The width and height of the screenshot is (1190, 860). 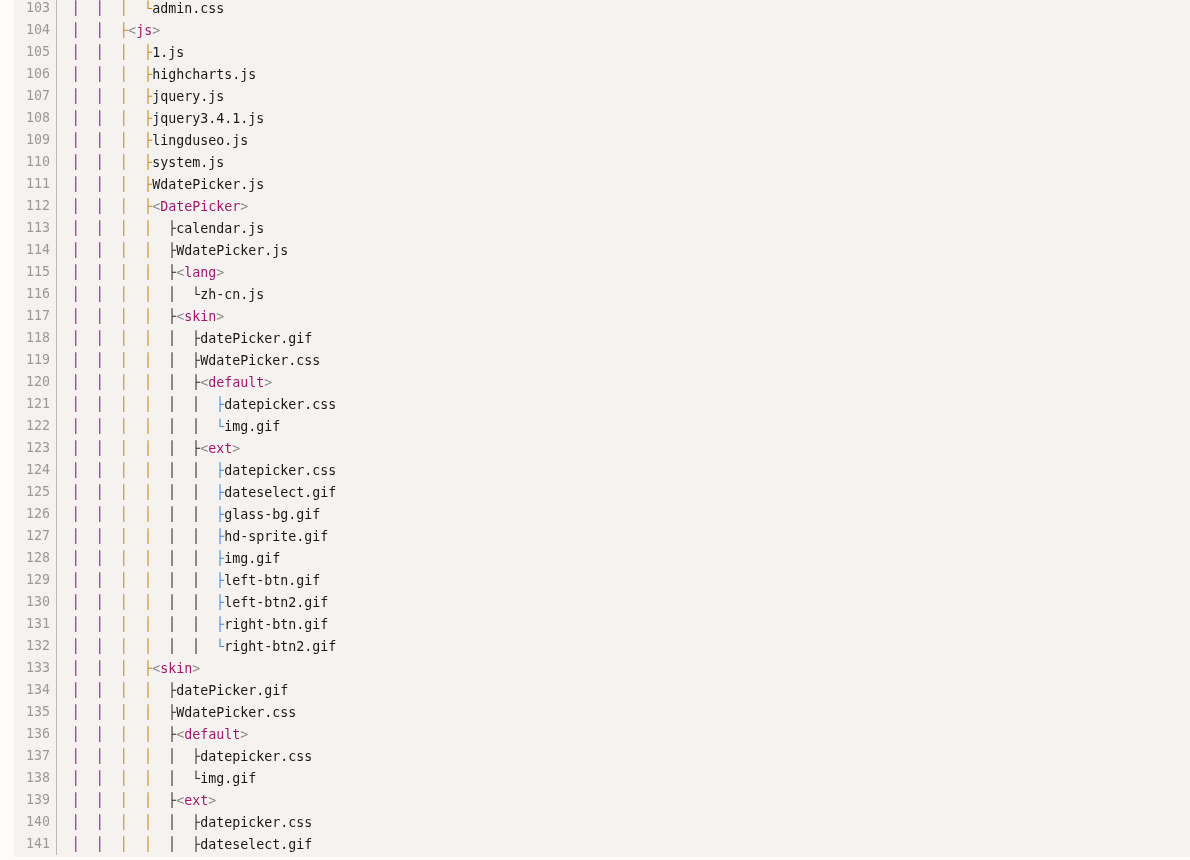 I want to click on code-line: │ │ │ │ ├<skin>, so click(x=148, y=316).